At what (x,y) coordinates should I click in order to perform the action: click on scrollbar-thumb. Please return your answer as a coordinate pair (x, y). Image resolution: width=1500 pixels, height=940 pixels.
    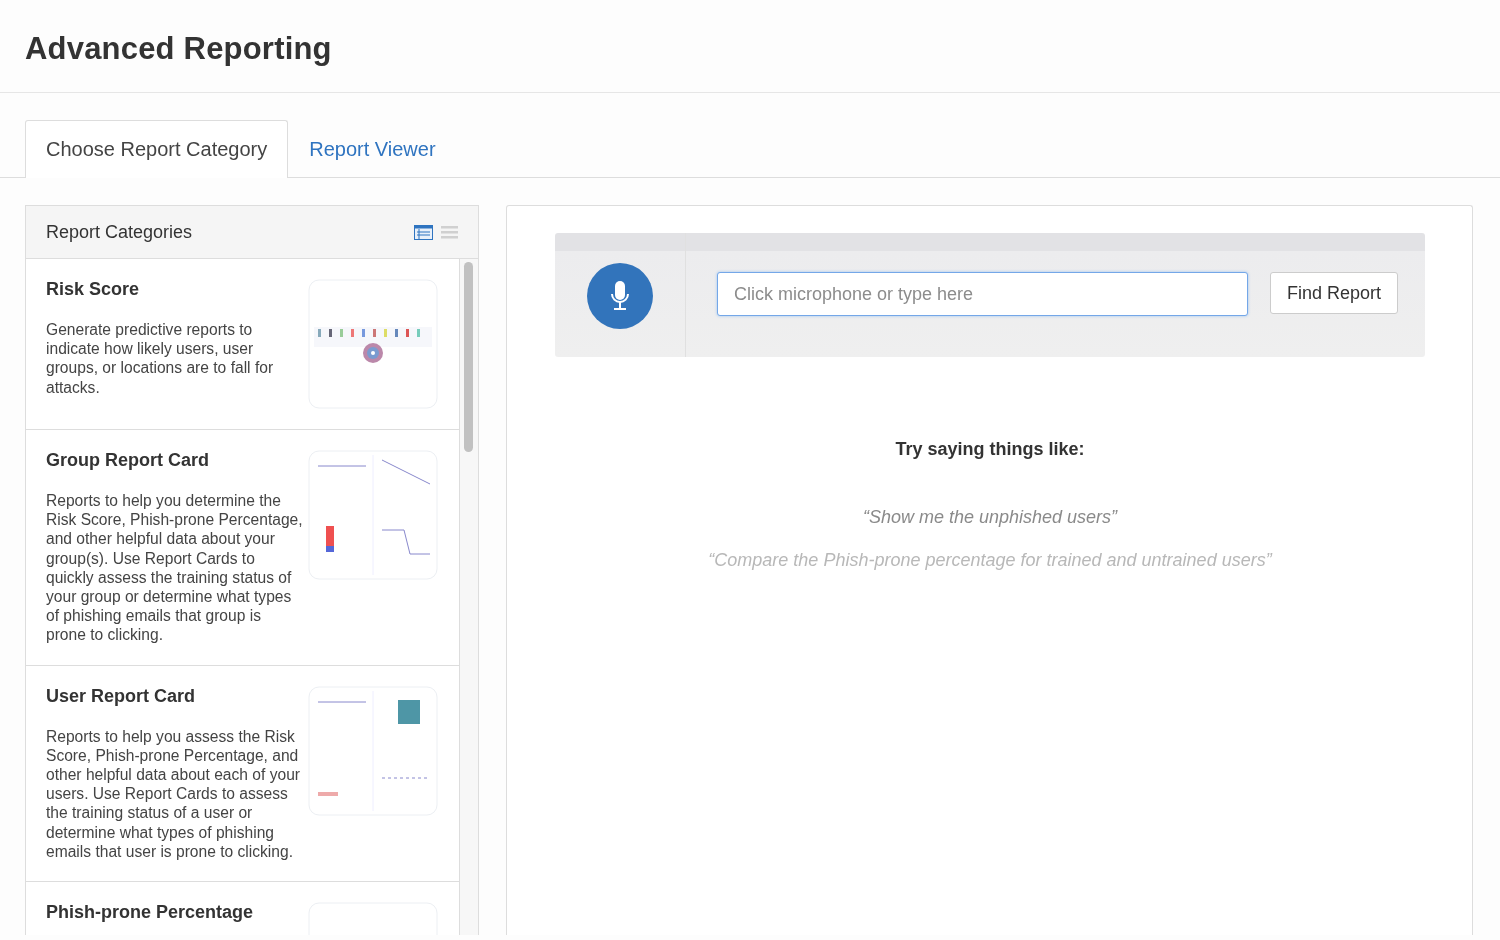
    Looking at the image, I should click on (468, 357).